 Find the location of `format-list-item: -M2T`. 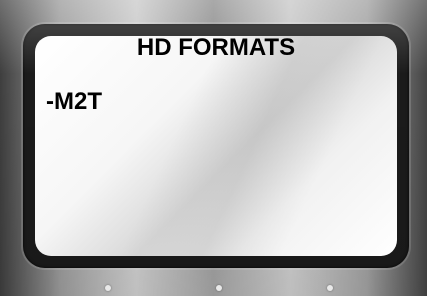

format-list-item: -M2T is located at coordinates (74, 101).